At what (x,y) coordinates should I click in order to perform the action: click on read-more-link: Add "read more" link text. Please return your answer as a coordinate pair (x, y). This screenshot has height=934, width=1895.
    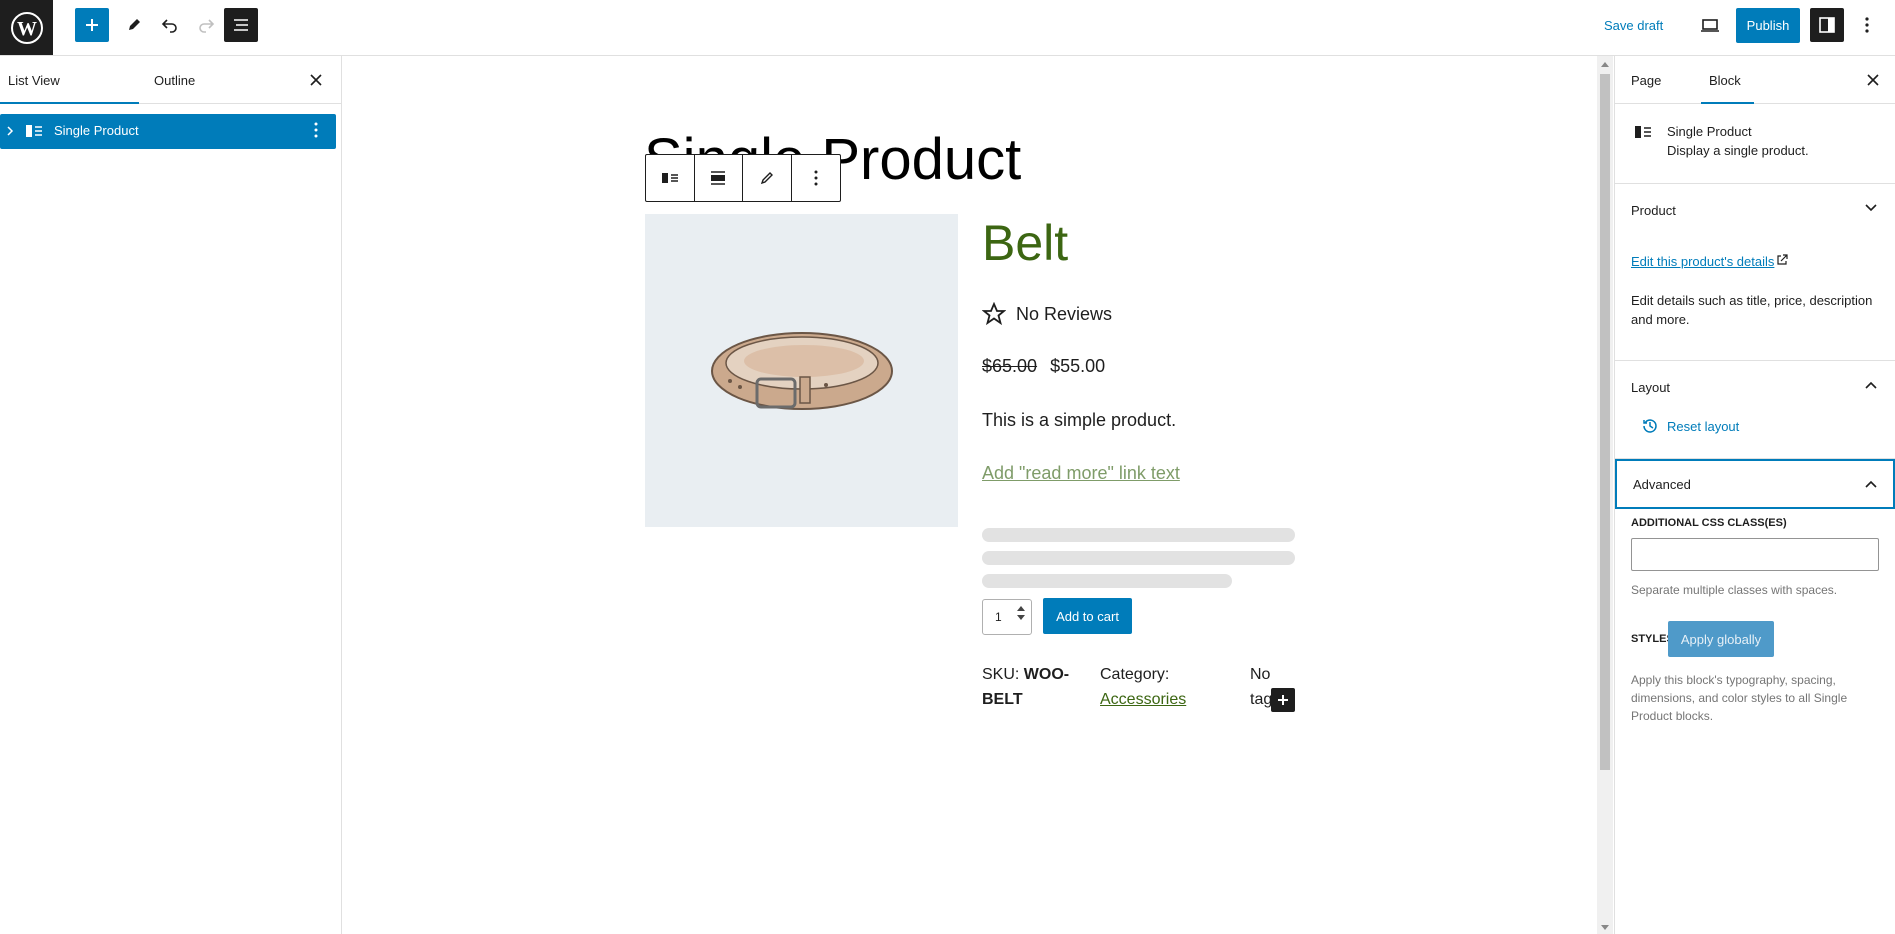
    Looking at the image, I should click on (1081, 473).